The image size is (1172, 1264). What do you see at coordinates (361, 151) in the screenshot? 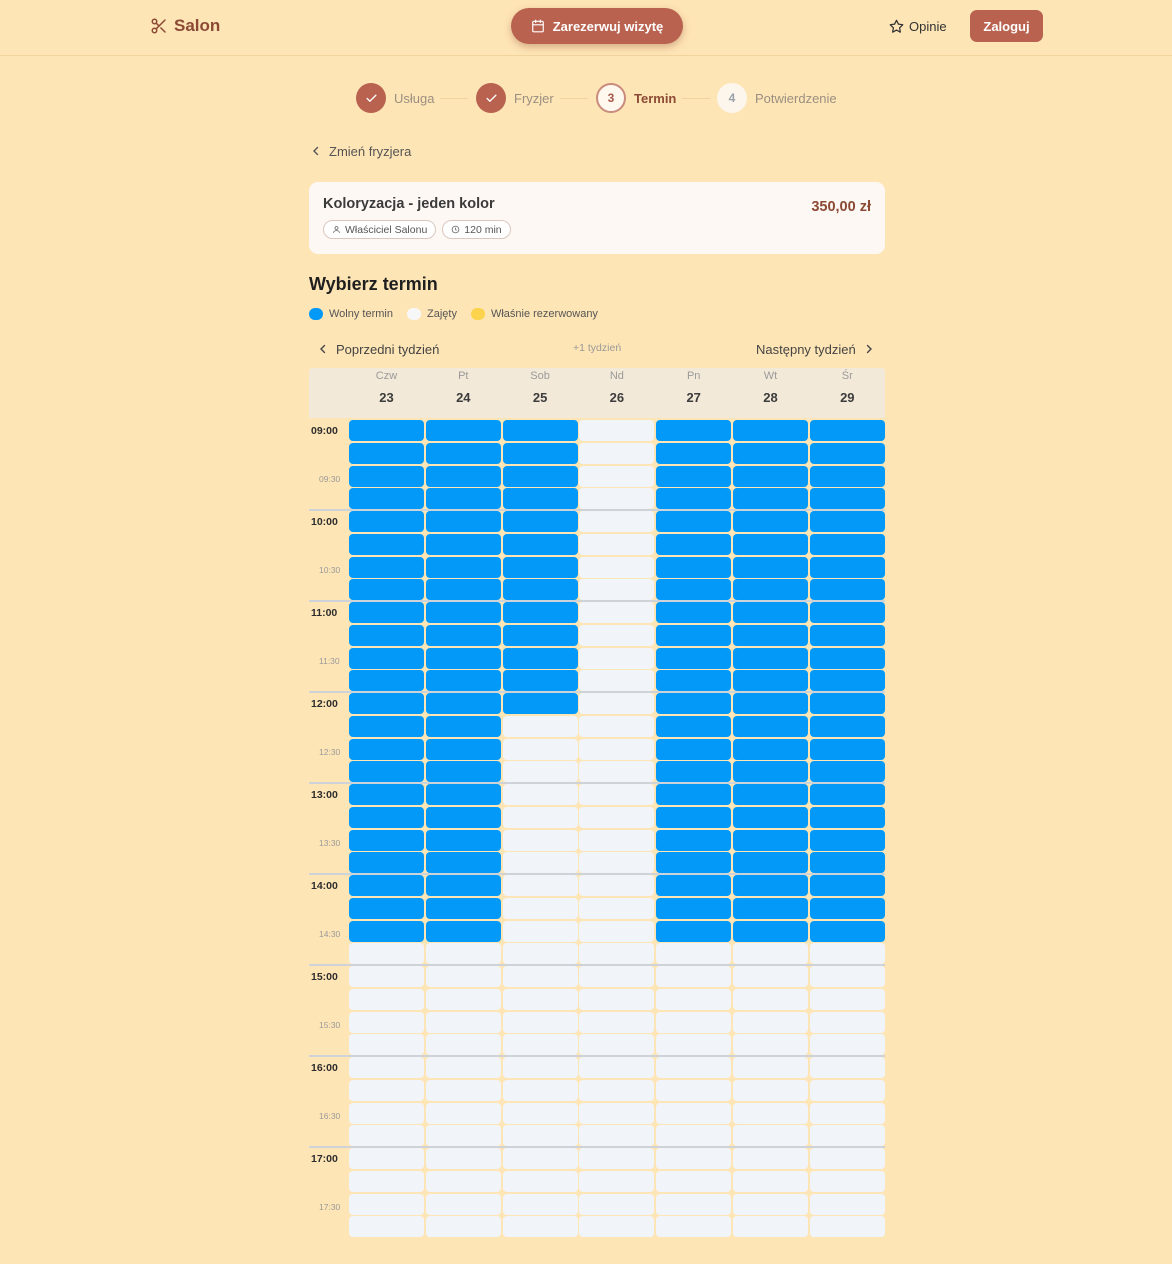
I see `change-stylist-link: Zmień fryzjera` at bounding box center [361, 151].